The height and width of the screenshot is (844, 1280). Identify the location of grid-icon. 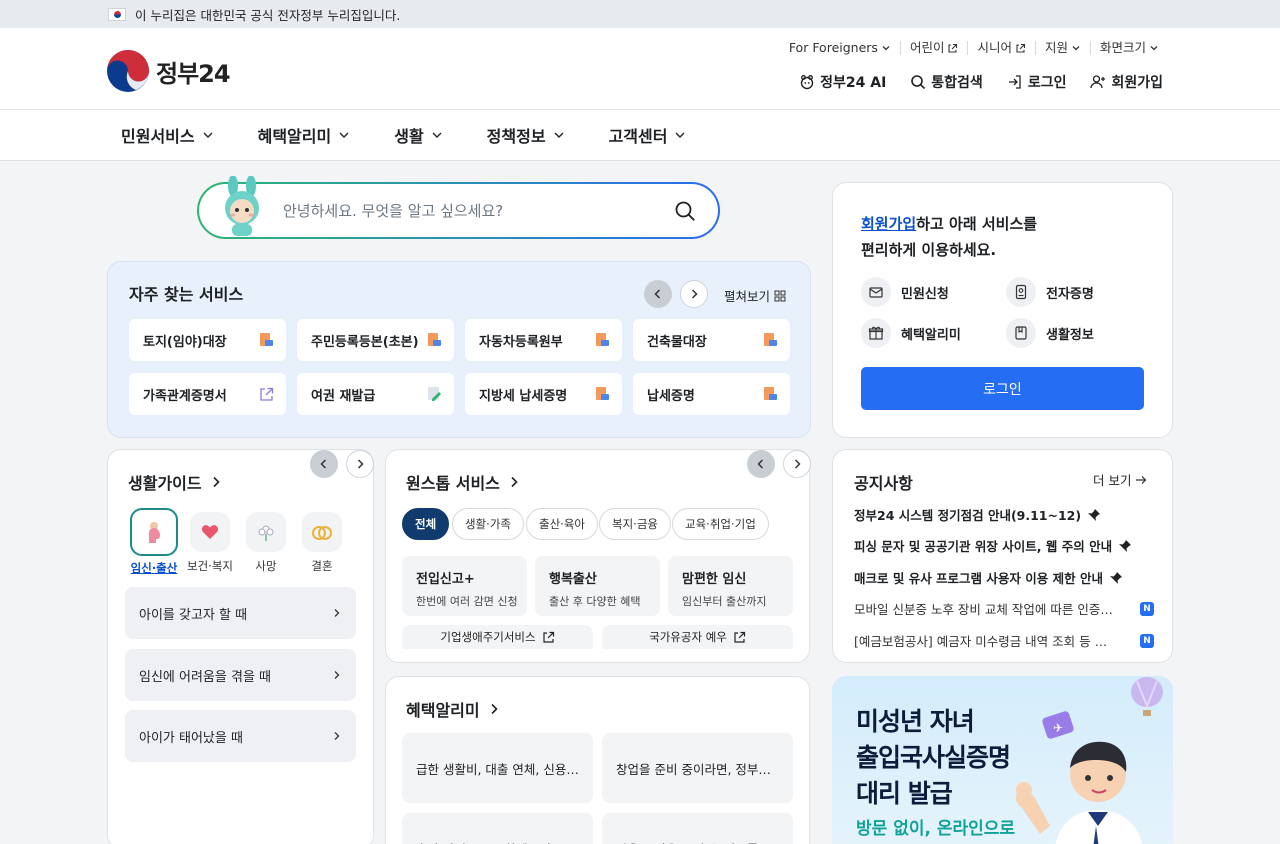
(780, 295).